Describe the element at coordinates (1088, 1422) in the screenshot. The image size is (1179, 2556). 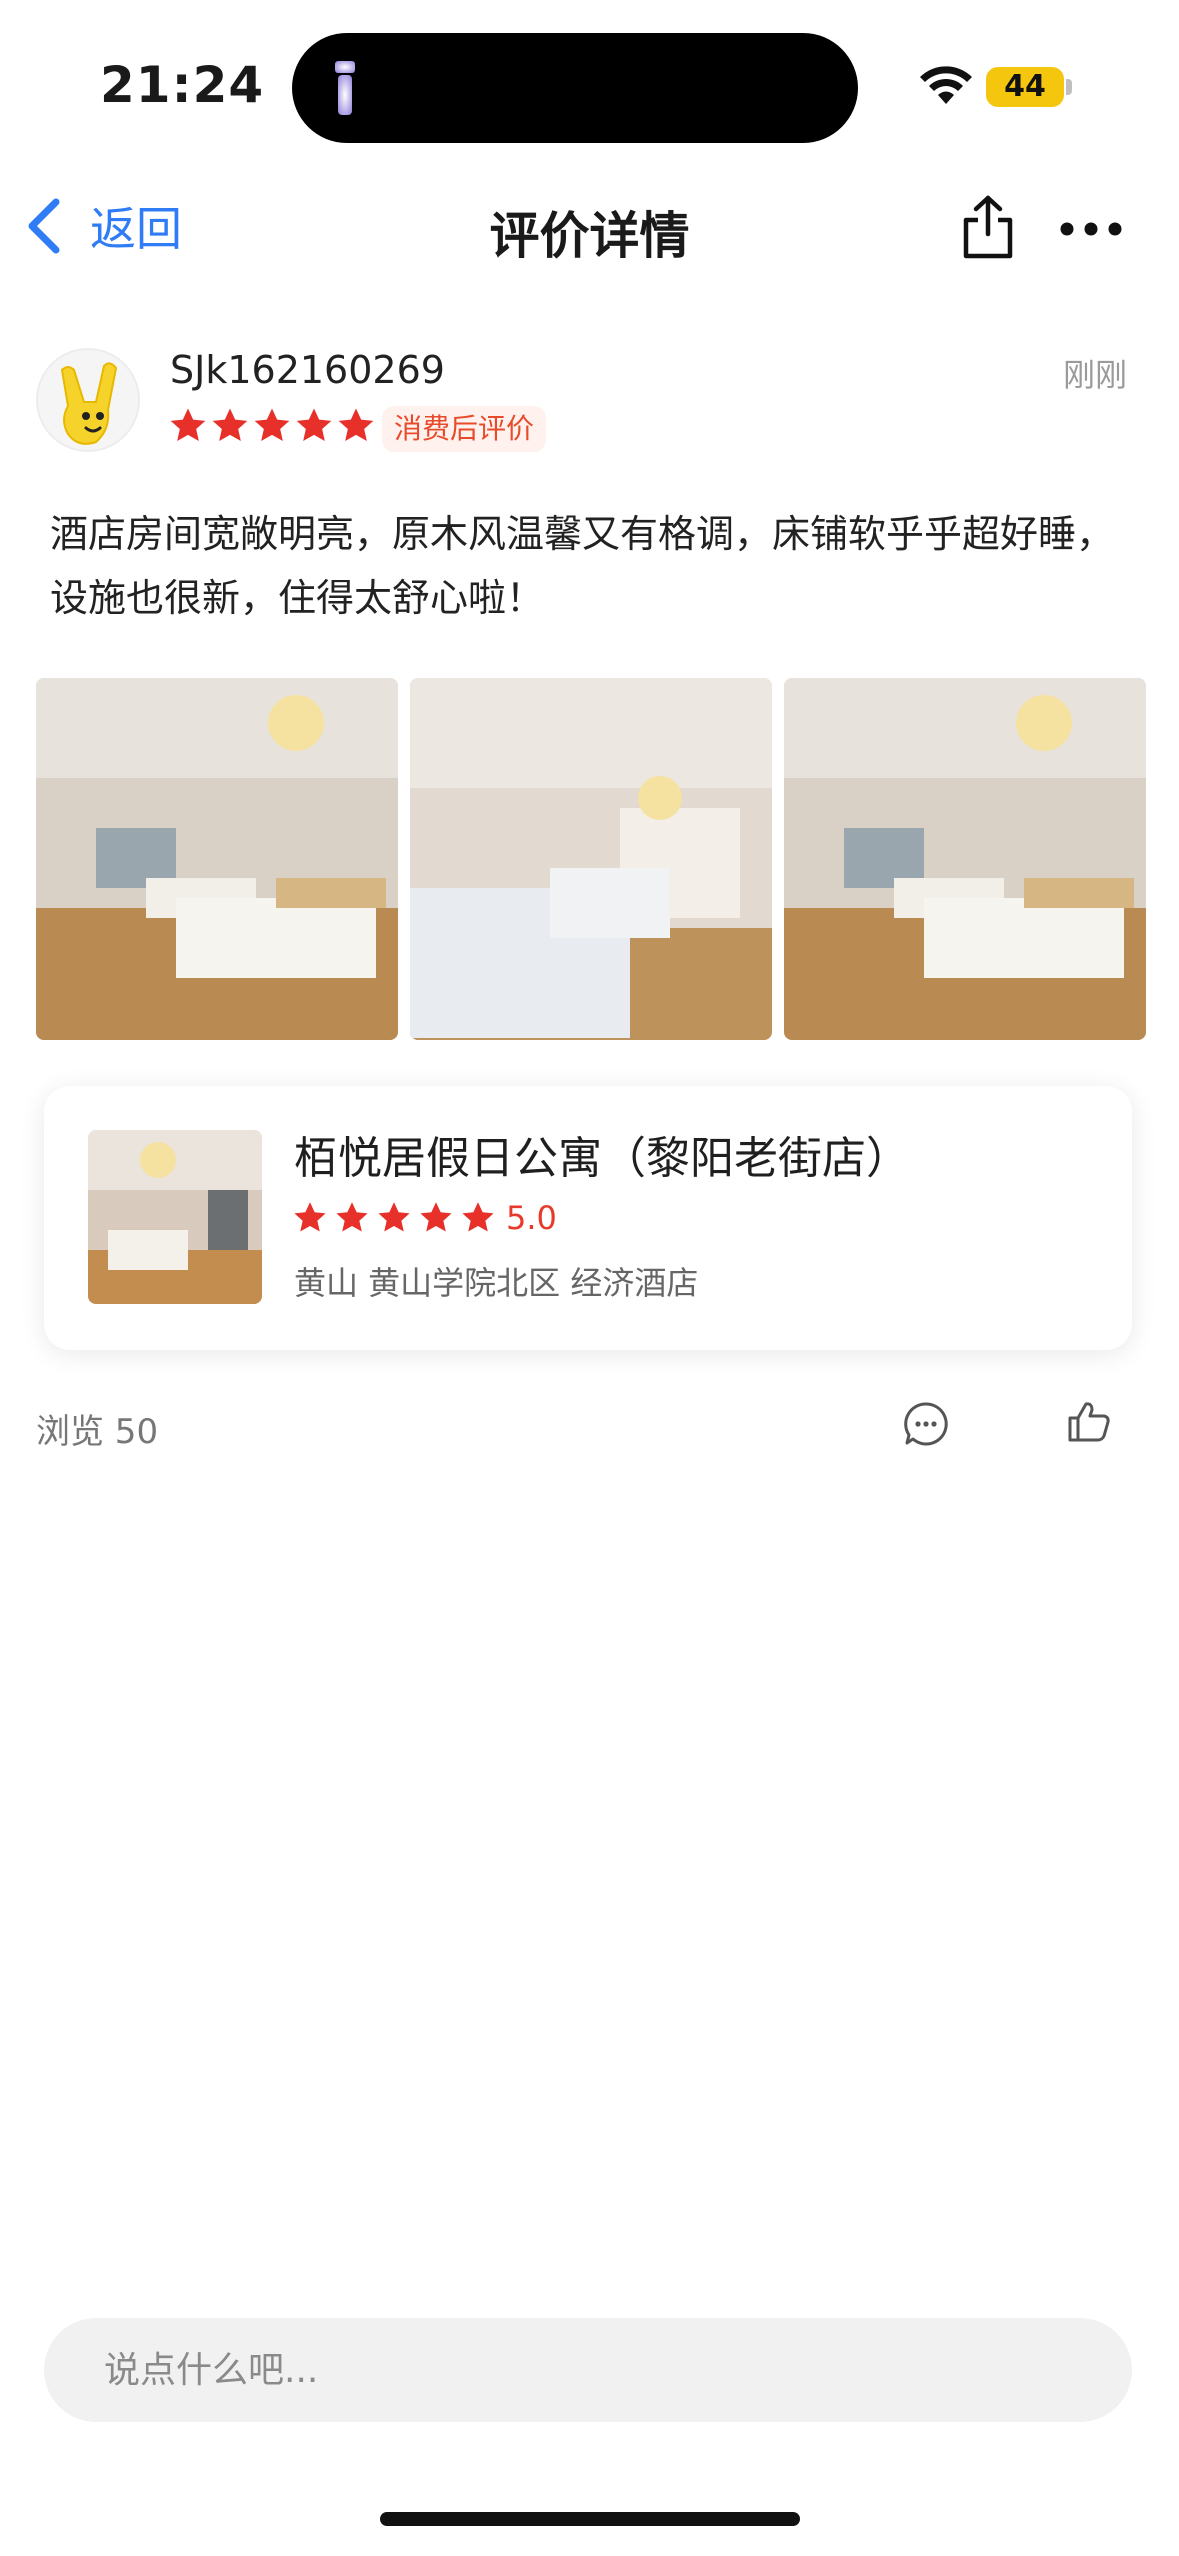
I see `thumbs-up-icon` at that location.